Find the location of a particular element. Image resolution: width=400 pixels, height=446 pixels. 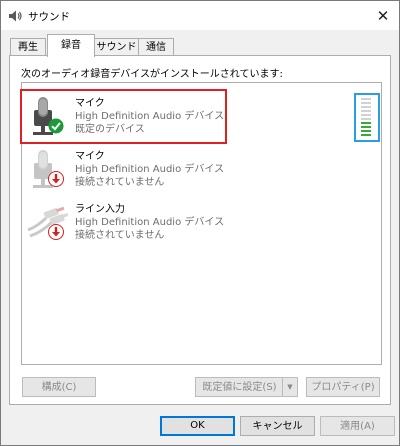

set-default-label: 既定値に設定(S) is located at coordinates (239, 387).